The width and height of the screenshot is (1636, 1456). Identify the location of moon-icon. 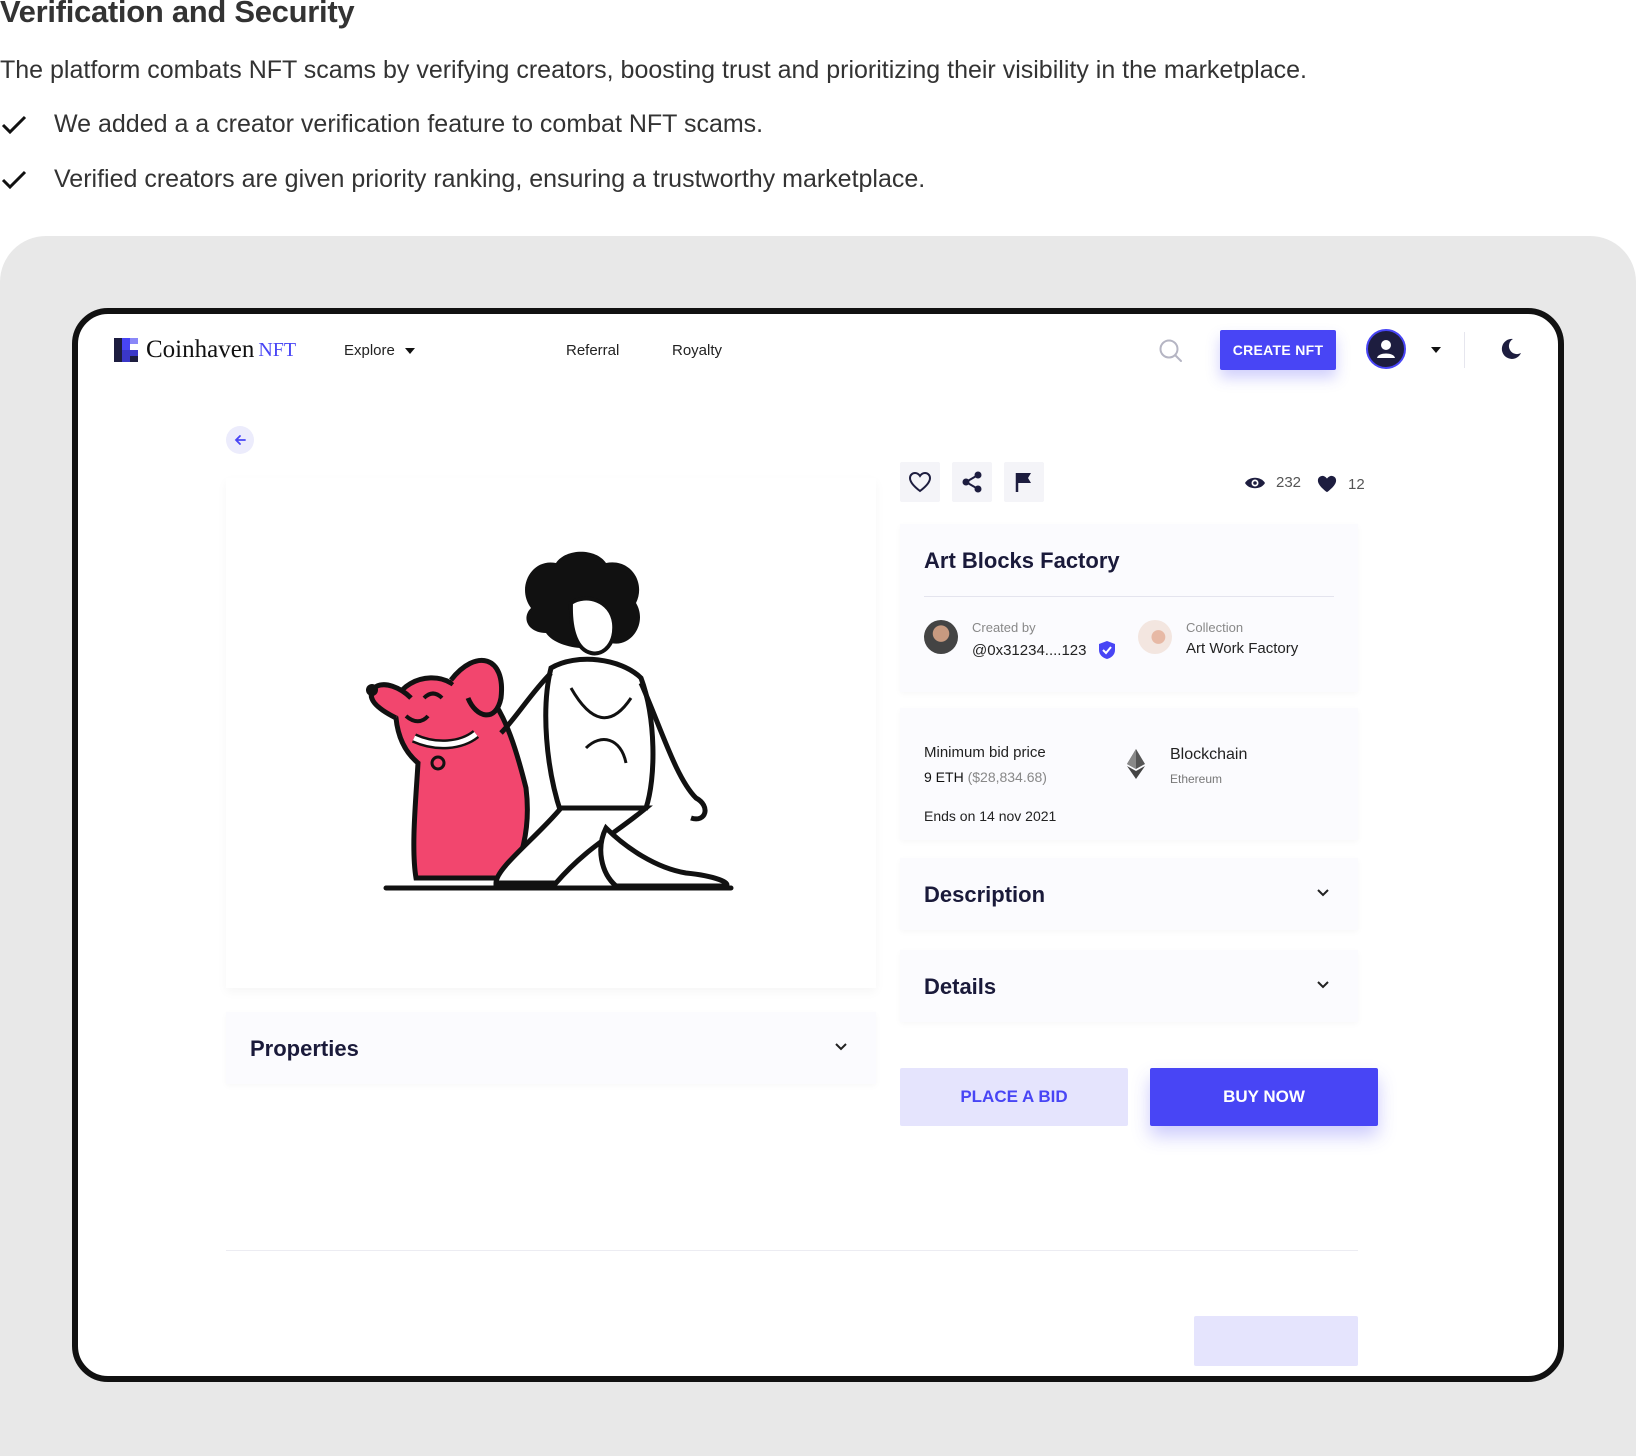
(1511, 349).